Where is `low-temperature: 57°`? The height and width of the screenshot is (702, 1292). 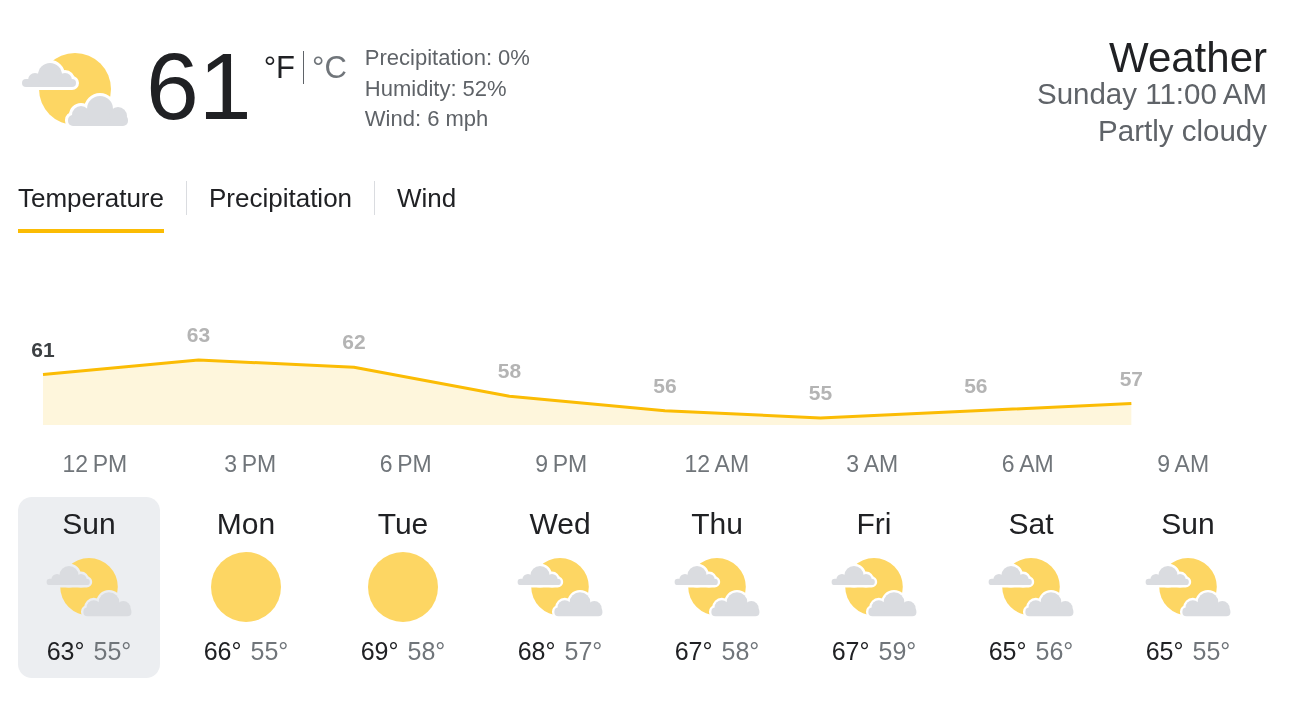
low-temperature: 57° is located at coordinates (583, 651).